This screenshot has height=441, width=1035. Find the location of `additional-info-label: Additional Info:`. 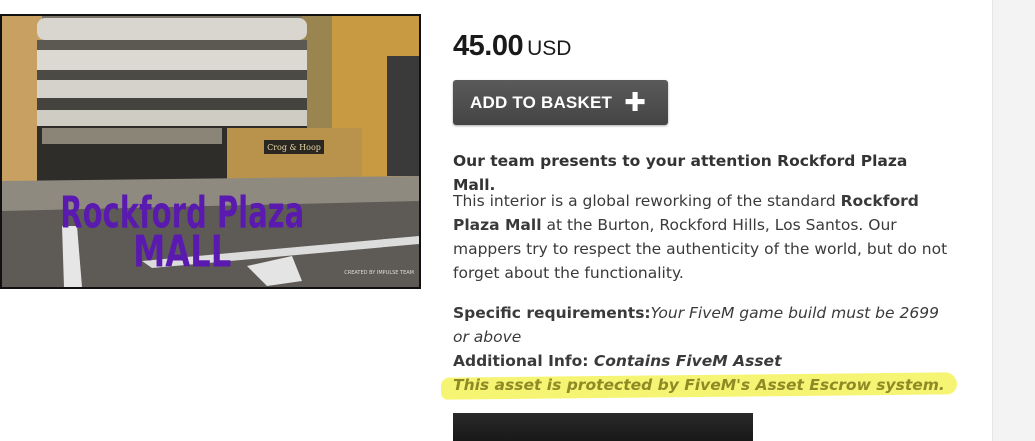

additional-info-label: Additional Info: is located at coordinates (523, 361).